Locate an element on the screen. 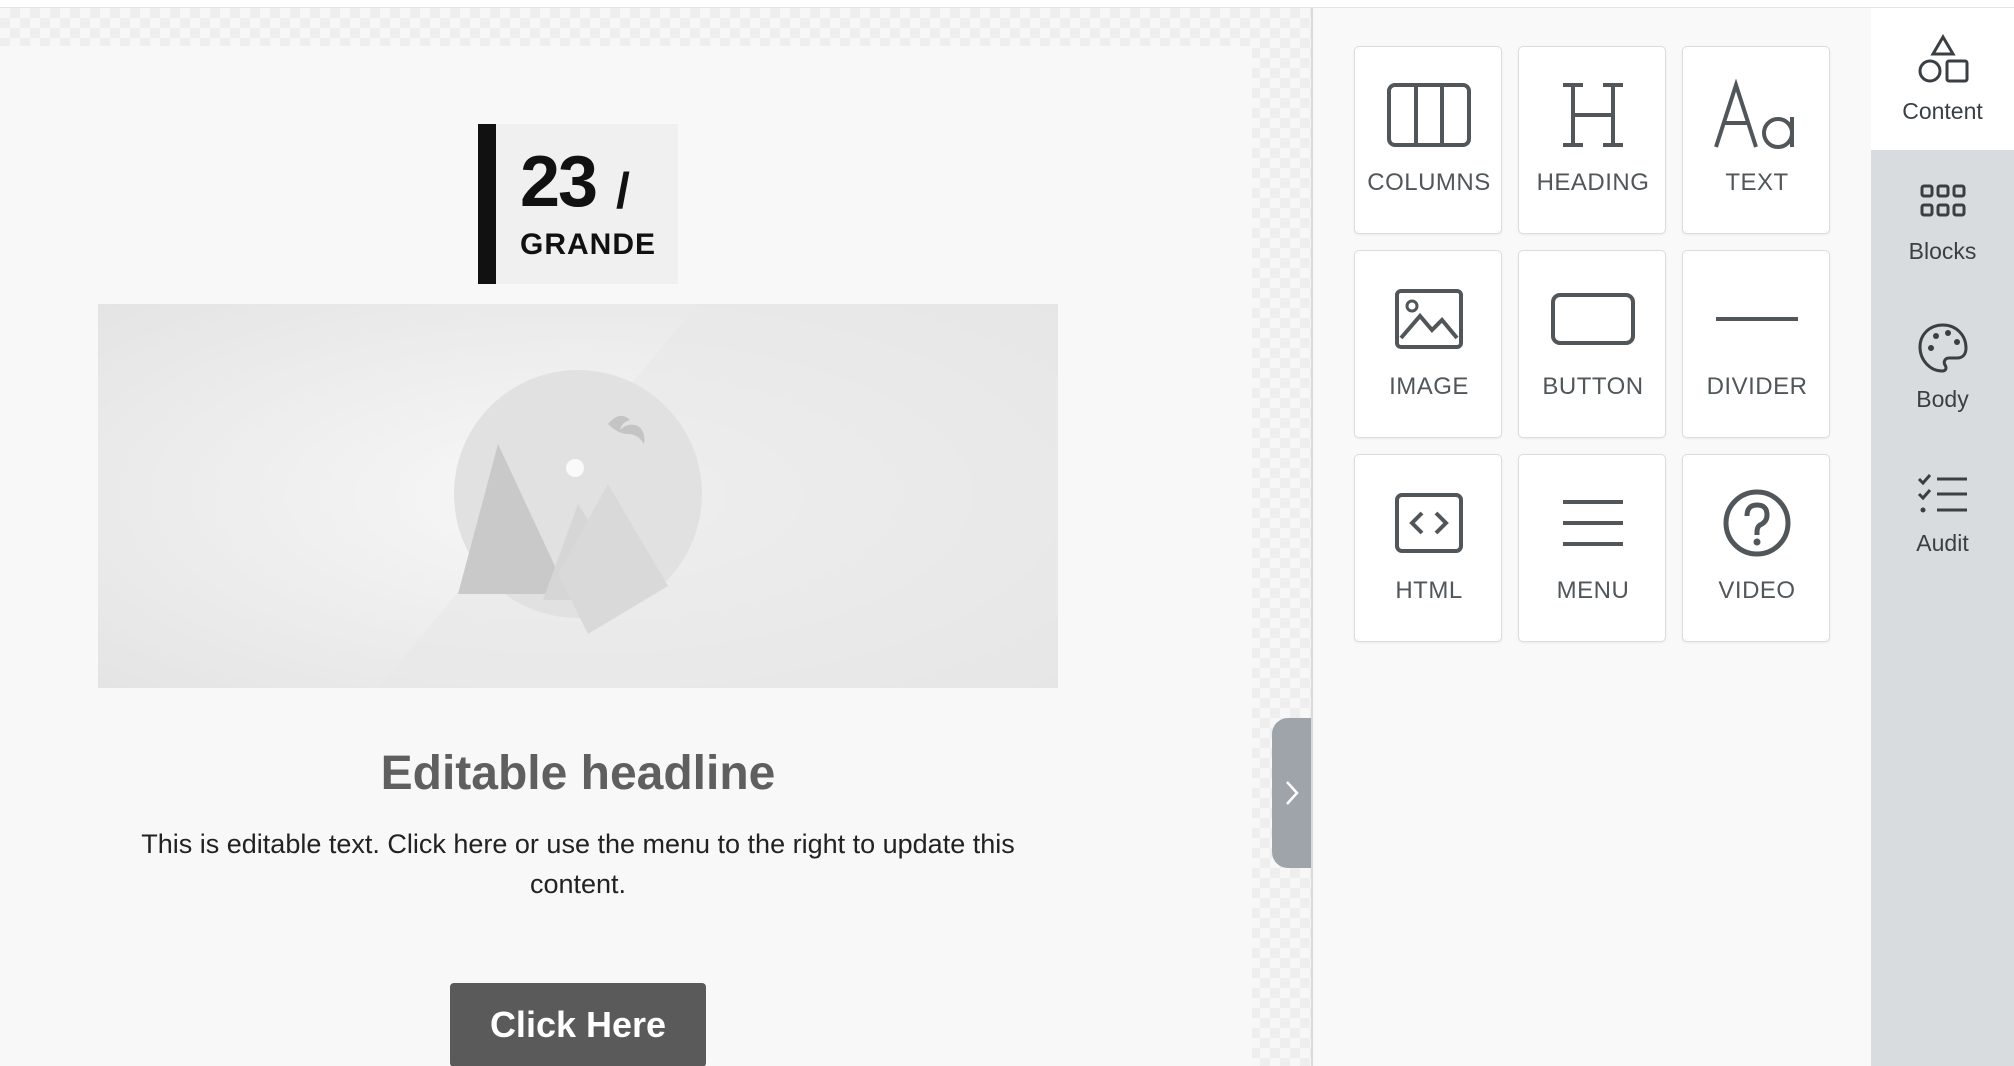  rail-tab-body: Body is located at coordinates (1942, 363).